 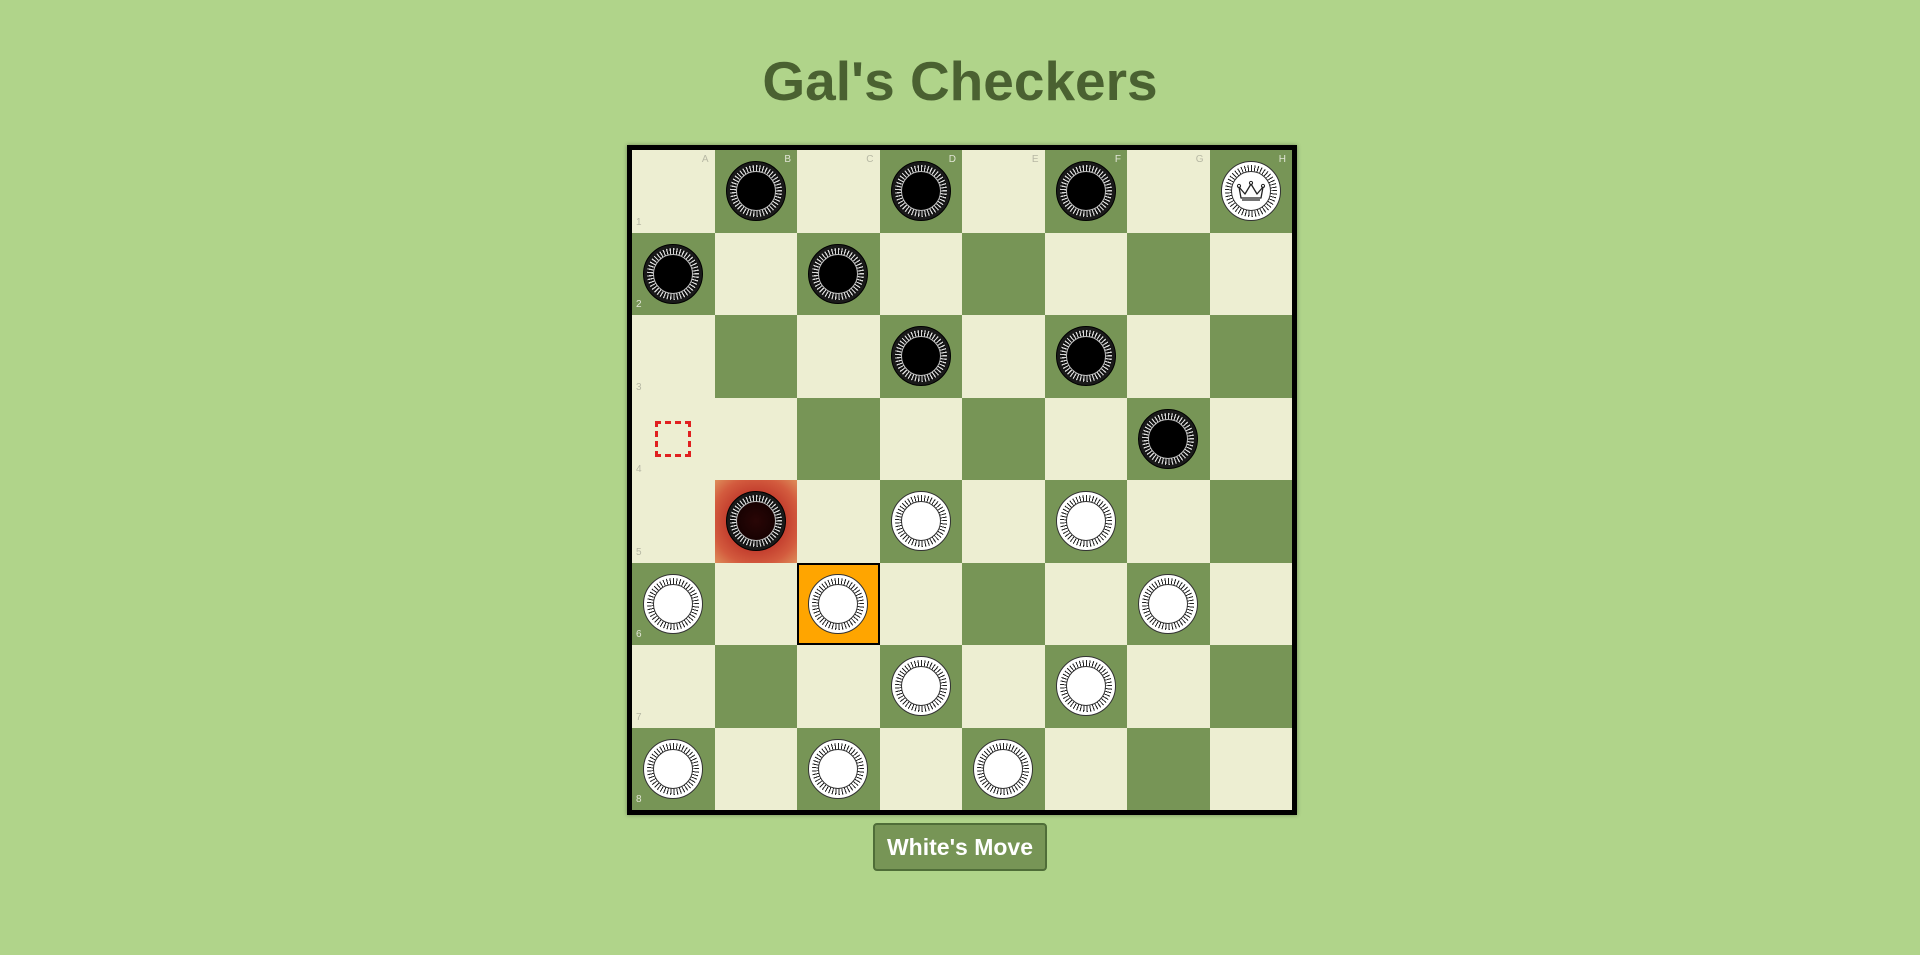 What do you see at coordinates (838, 356) in the screenshot?
I see `square-c3` at bounding box center [838, 356].